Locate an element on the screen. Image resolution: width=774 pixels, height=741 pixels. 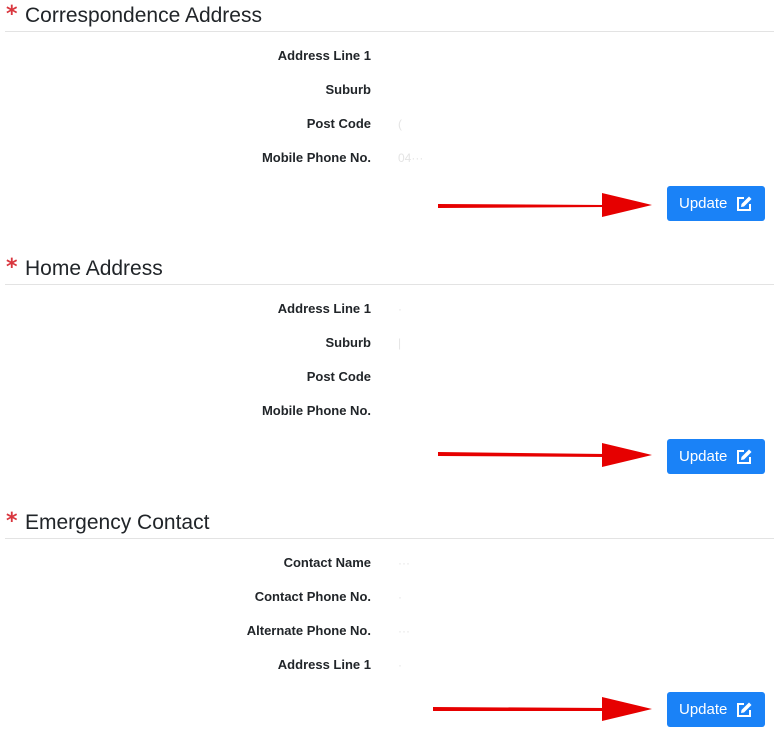
home-update-button: Update is located at coordinates (716, 456).